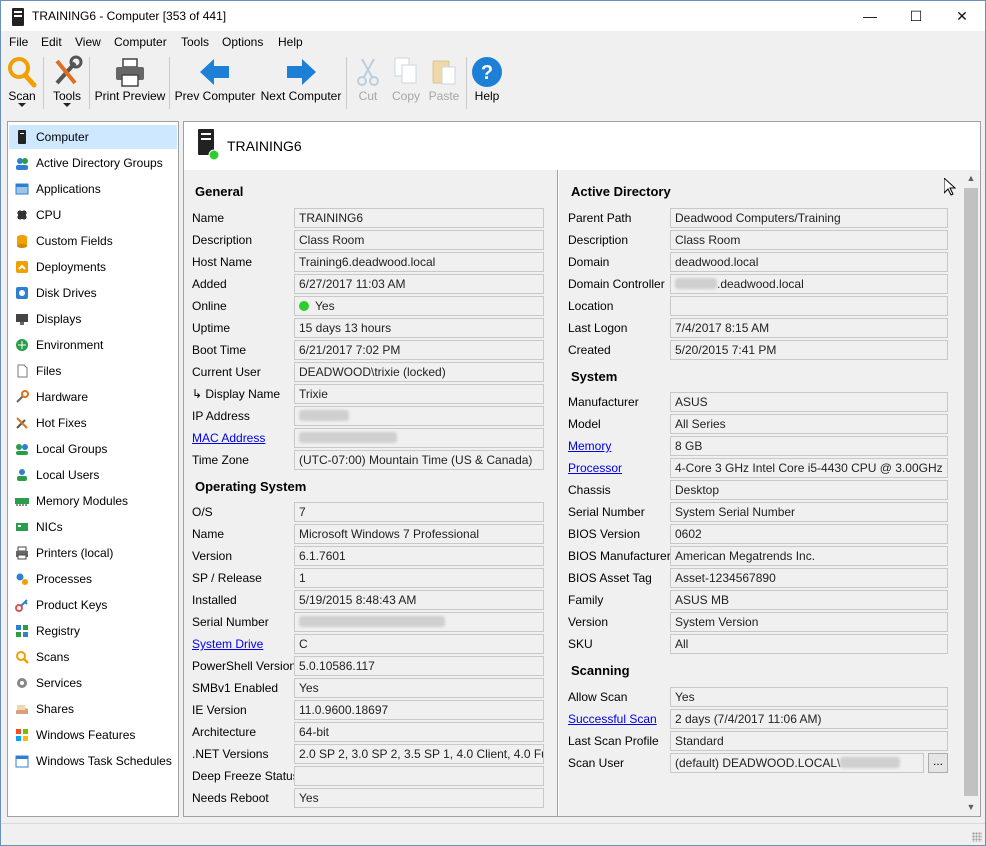 This screenshot has width=986, height=846. What do you see at coordinates (589, 350) in the screenshot?
I see `created-label: Created` at bounding box center [589, 350].